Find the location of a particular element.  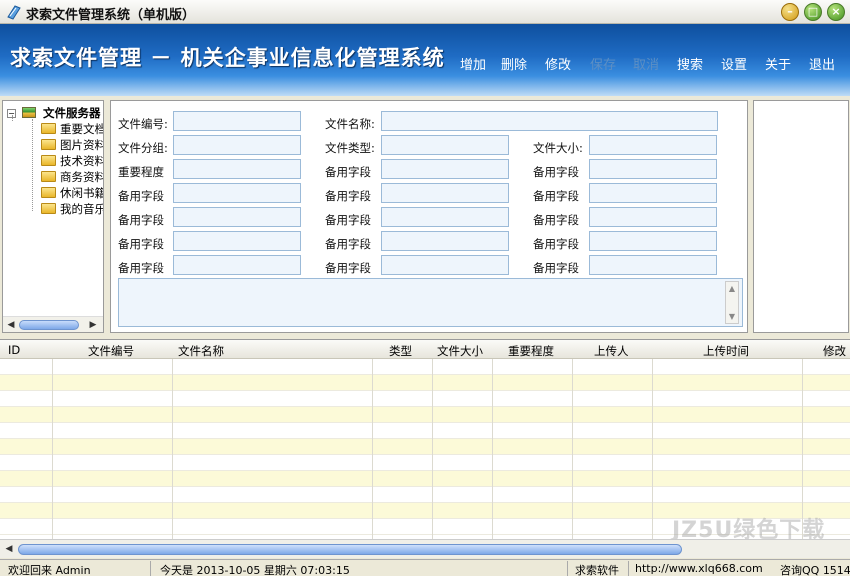

scroll-right-icon: ▶ is located at coordinates (93, 325).